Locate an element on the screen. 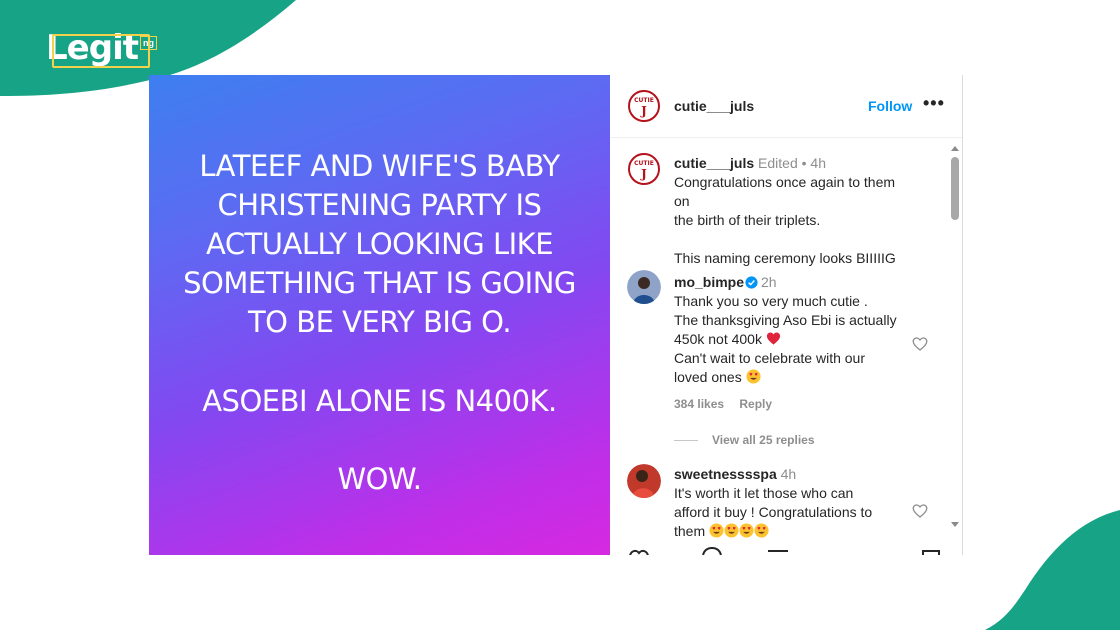  scroll-thumb is located at coordinates (955, 188).